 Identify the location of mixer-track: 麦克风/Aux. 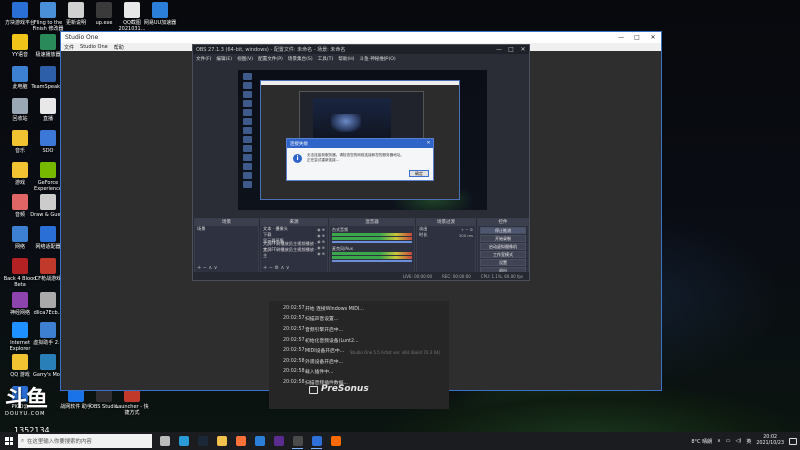
(372, 254).